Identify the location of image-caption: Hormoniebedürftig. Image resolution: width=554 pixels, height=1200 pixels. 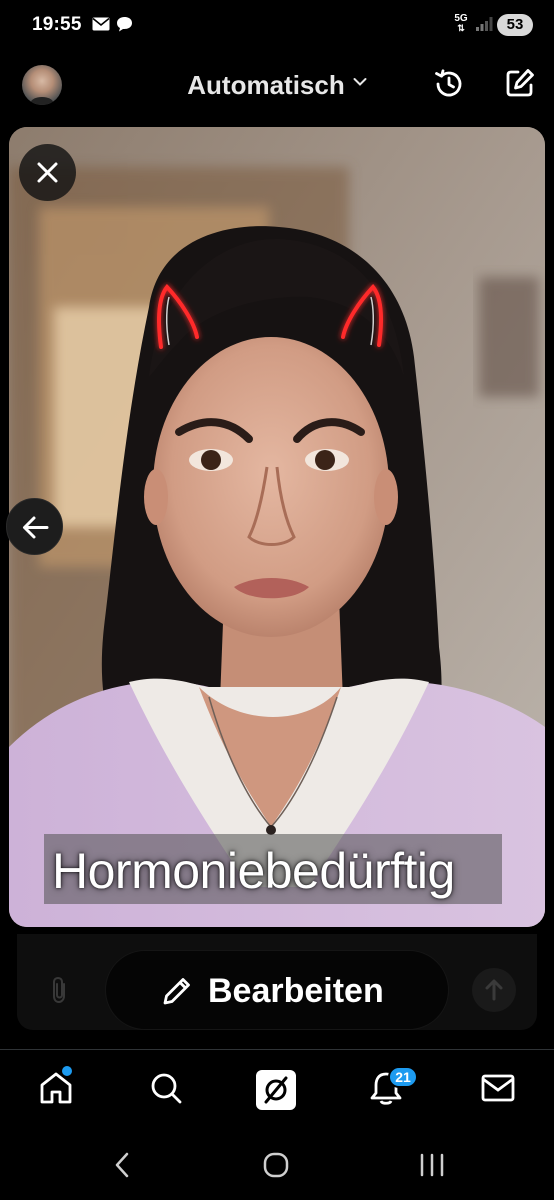
(273, 869).